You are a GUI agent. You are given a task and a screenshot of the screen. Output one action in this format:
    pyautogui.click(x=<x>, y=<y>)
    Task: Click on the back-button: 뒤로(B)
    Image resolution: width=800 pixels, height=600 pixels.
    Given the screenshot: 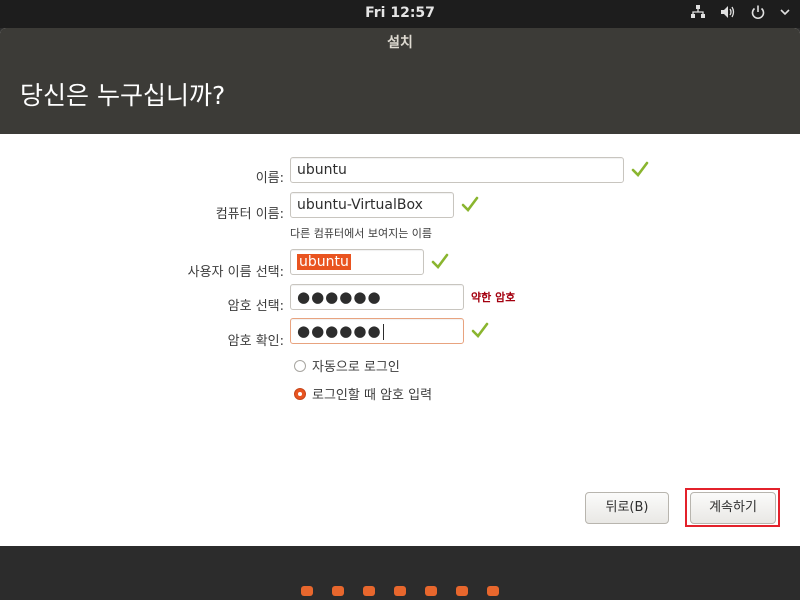 What is the action you would take?
    pyautogui.click(x=627, y=508)
    